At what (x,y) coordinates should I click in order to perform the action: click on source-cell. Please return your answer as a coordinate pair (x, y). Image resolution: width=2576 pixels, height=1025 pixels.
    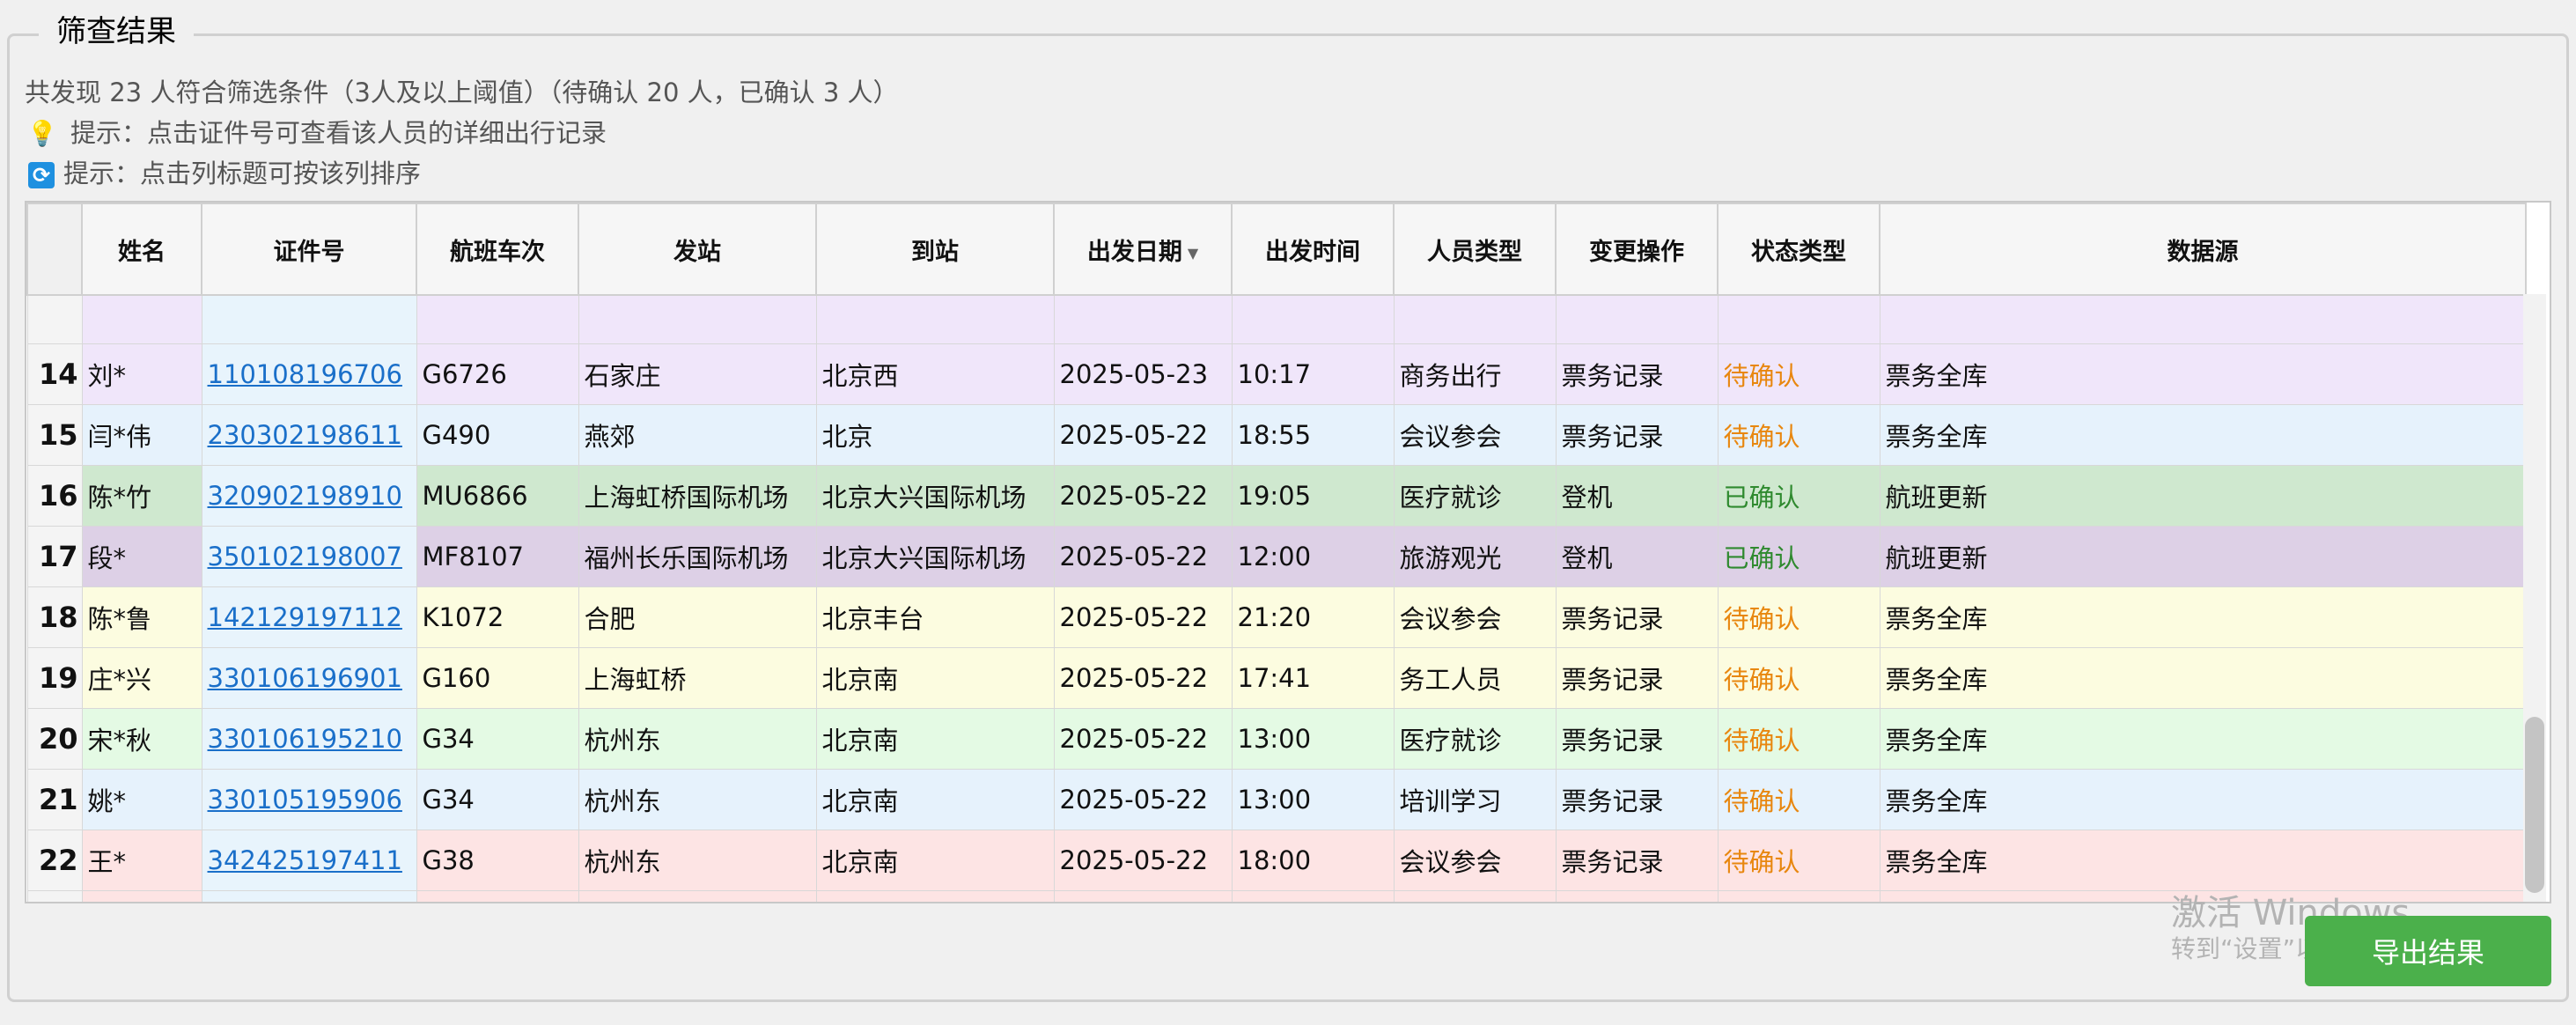
    Looking at the image, I should click on (2203, 319).